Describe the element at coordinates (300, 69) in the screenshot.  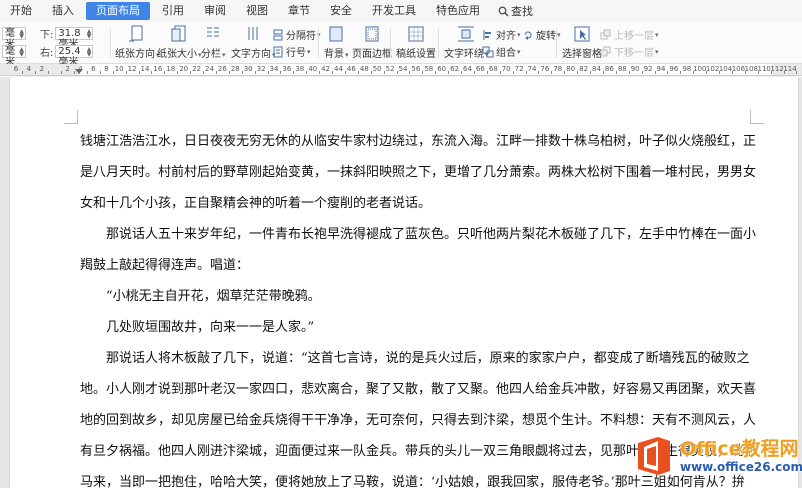
I see `ruler-number: 38` at that location.